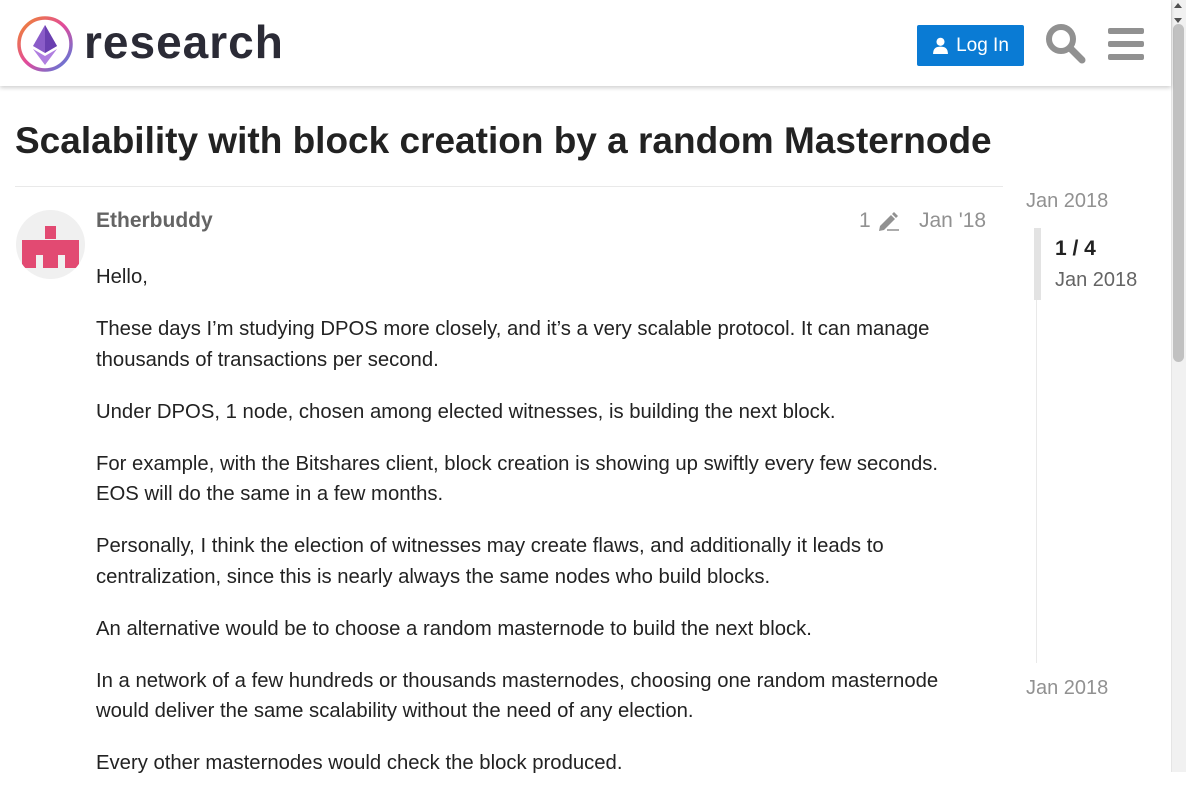  What do you see at coordinates (982, 45) in the screenshot?
I see `login-label: Log In` at bounding box center [982, 45].